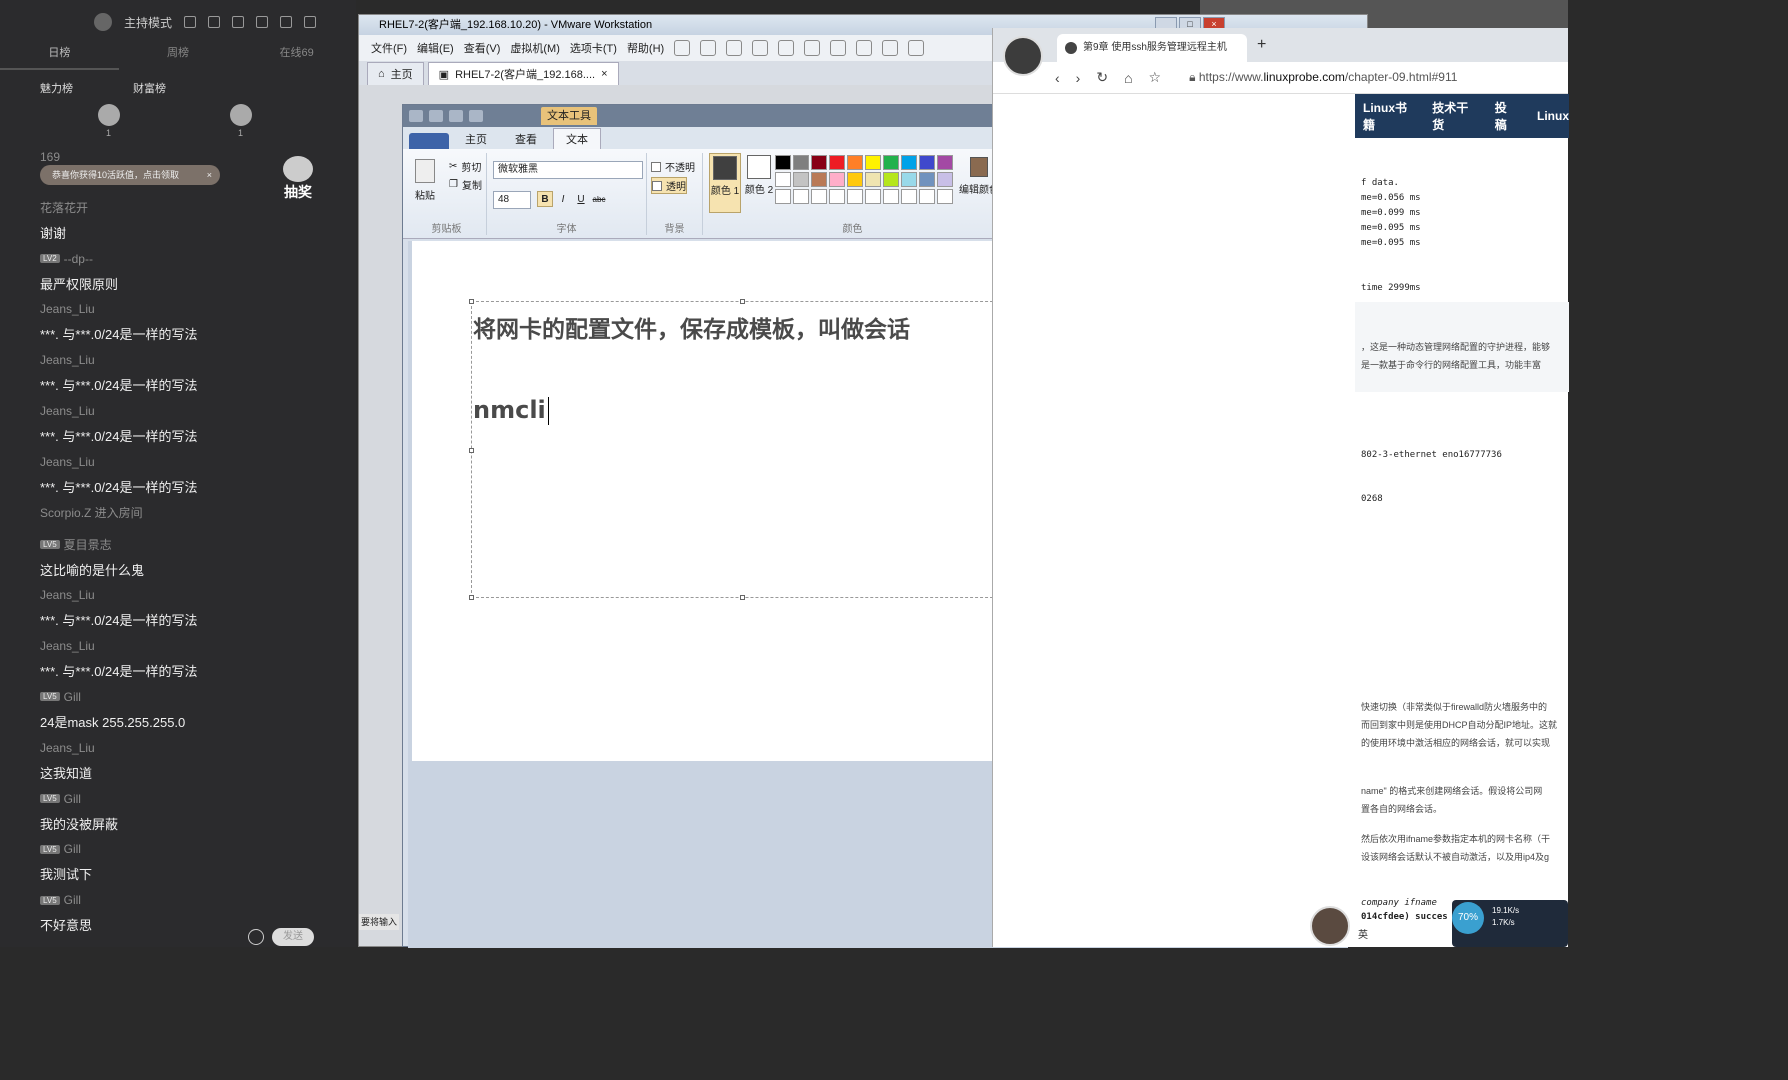 This screenshot has width=1788, height=1080. What do you see at coordinates (436, 116) in the screenshot?
I see `save-icon` at bounding box center [436, 116].